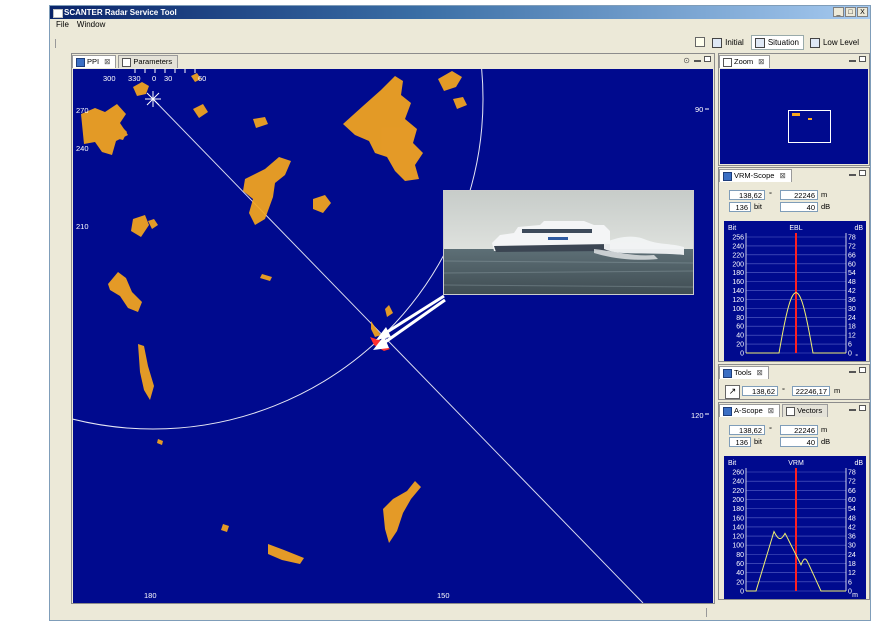 The image size is (875, 627). Describe the element at coordinates (460, 12) in the screenshot. I see `title-bar: SCANTER Radar Service Tool _ □ X` at that location.